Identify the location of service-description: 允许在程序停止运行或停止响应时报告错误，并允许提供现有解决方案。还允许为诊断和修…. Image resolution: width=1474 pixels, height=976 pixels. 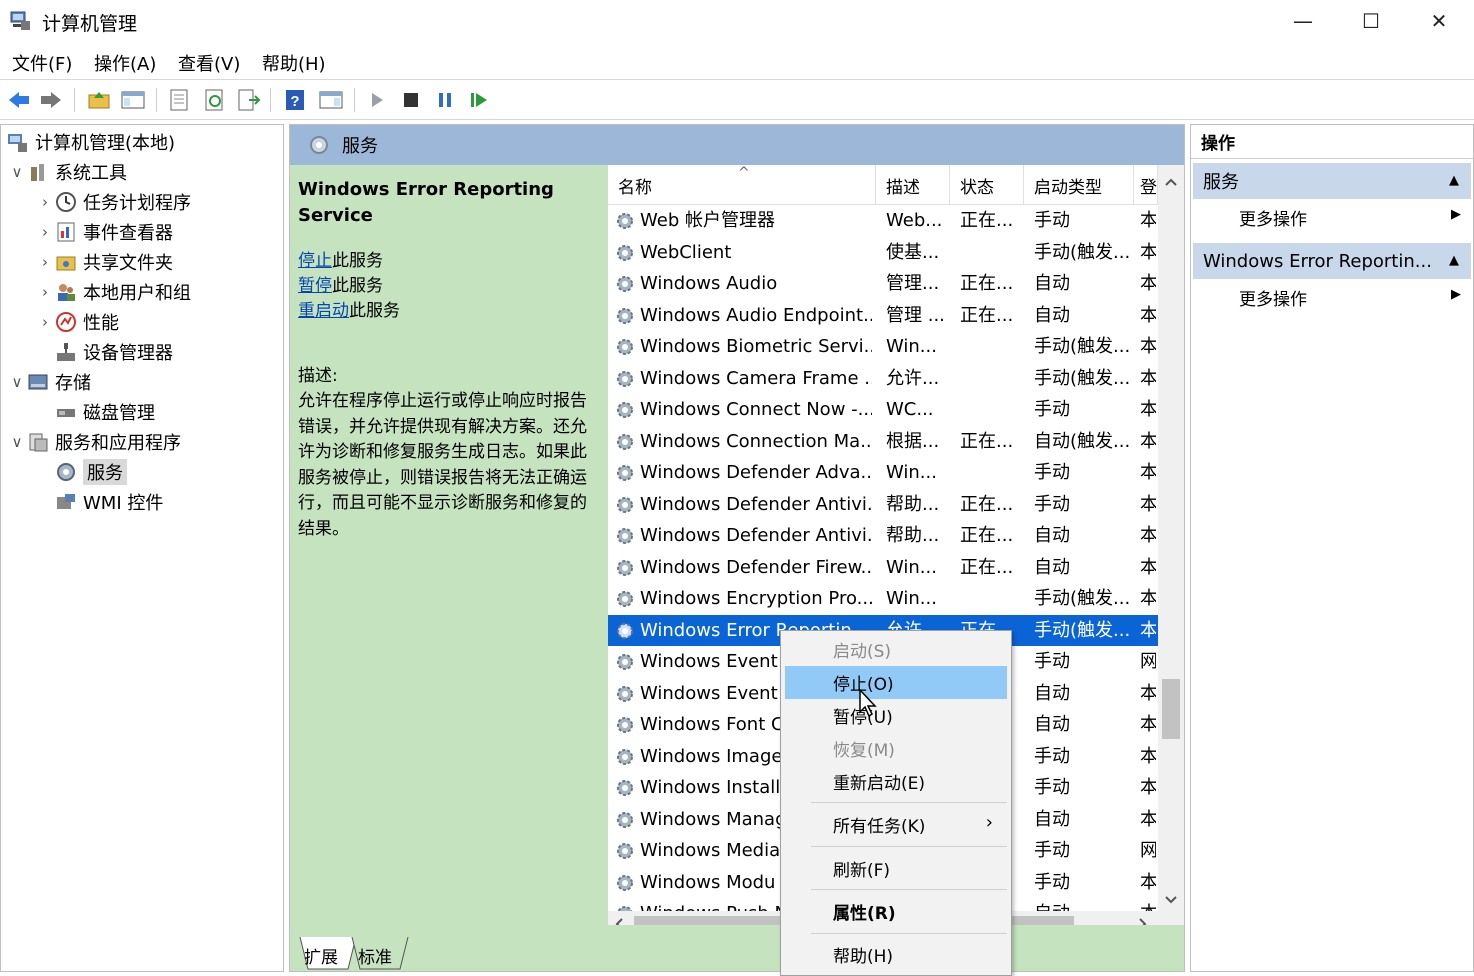
(442, 465).